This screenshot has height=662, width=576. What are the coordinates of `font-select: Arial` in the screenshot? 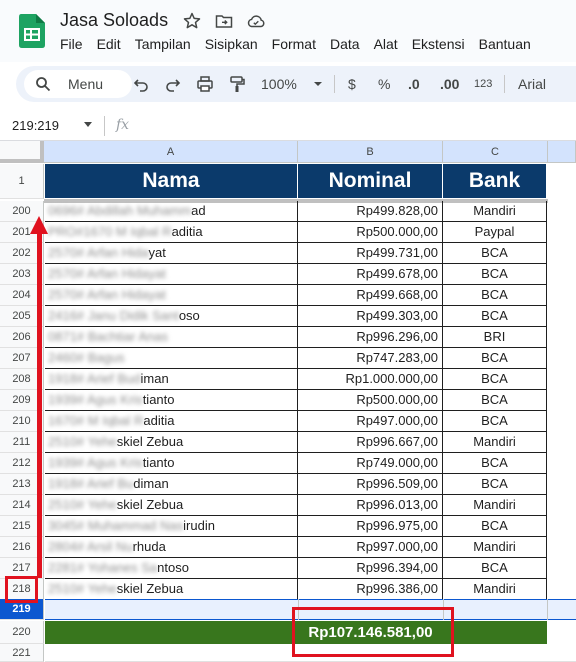 It's located at (532, 84).